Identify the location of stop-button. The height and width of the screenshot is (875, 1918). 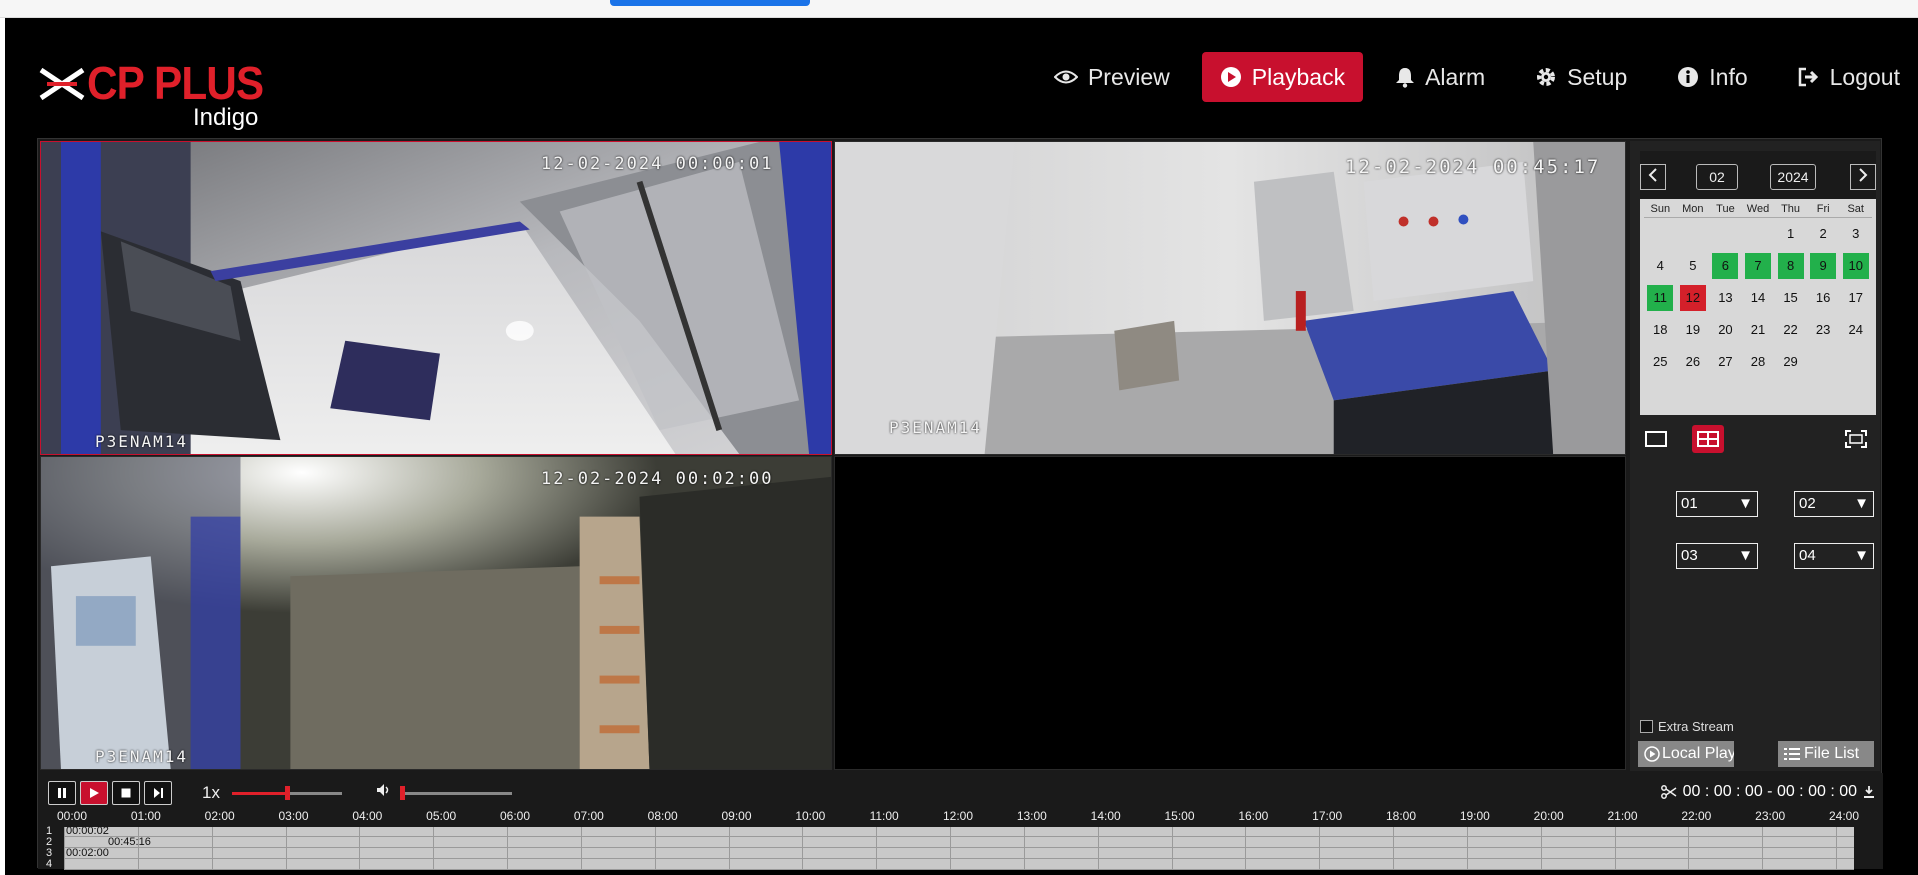
(126, 793).